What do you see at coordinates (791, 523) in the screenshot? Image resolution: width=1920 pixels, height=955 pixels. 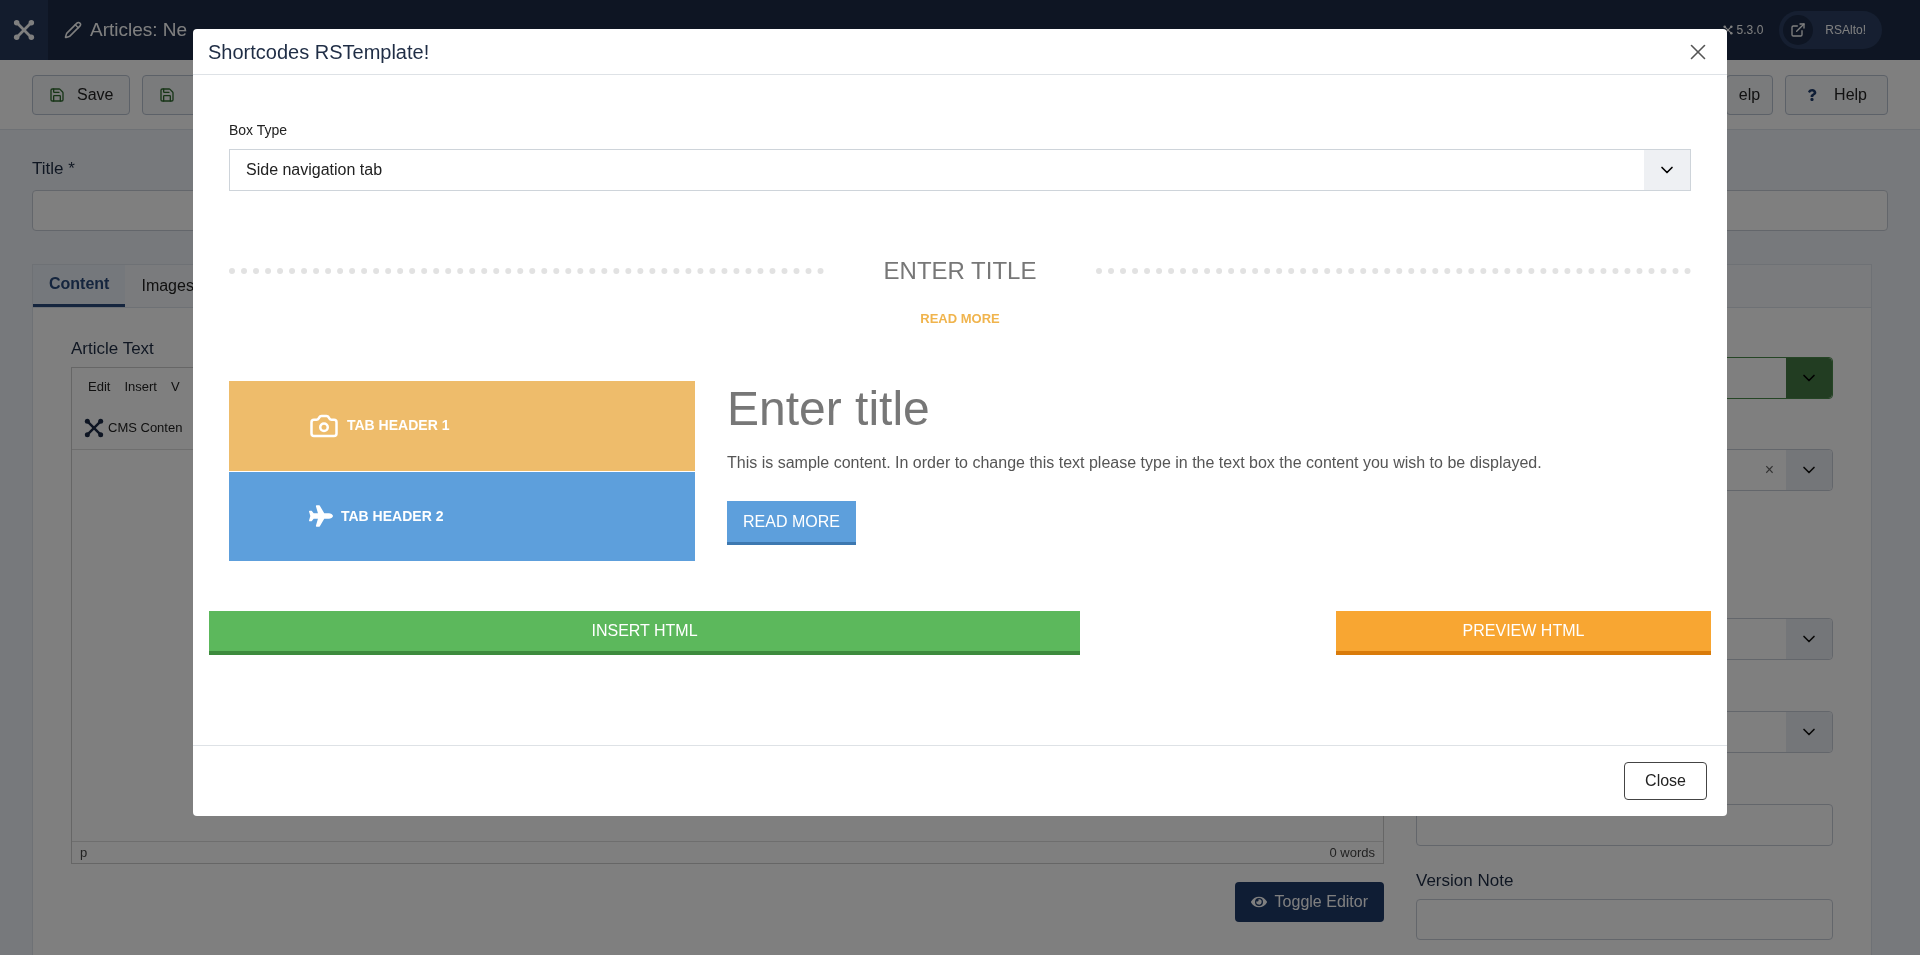 I see `read-more-button: READ MORE` at bounding box center [791, 523].